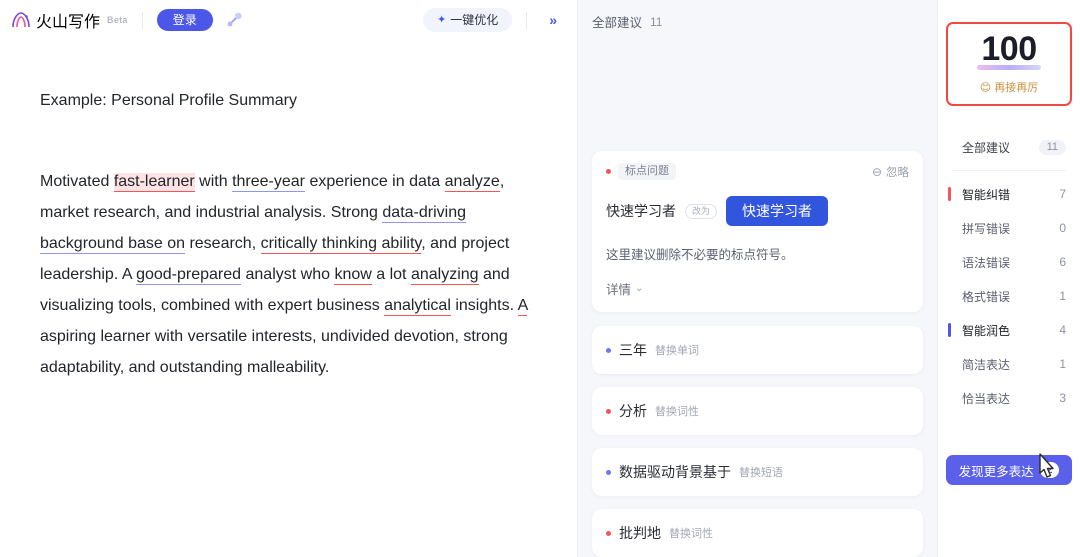 Image resolution: width=1080 pixels, height=557 pixels. I want to click on suggestion-word: 批判地, so click(640, 533).